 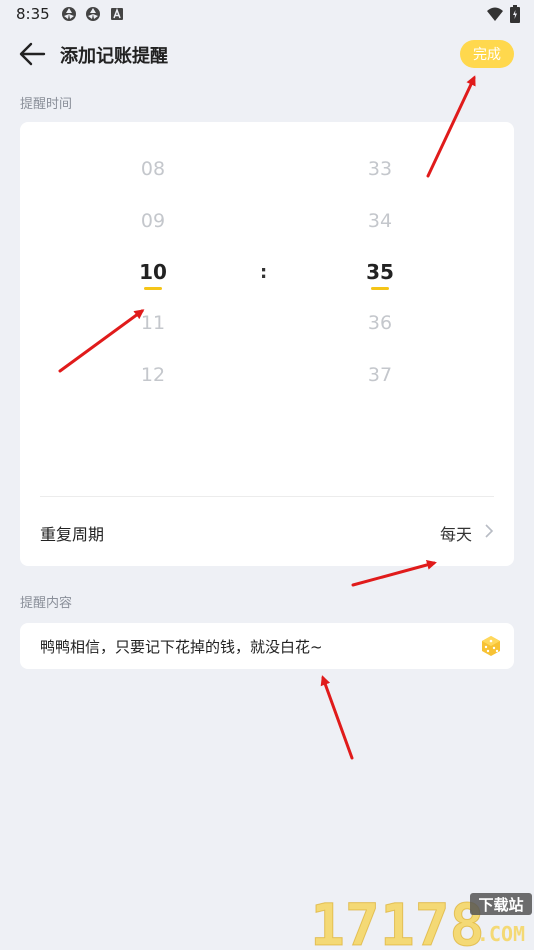 What do you see at coordinates (153, 272) in the screenshot?
I see `hour-option-selected: 10` at bounding box center [153, 272].